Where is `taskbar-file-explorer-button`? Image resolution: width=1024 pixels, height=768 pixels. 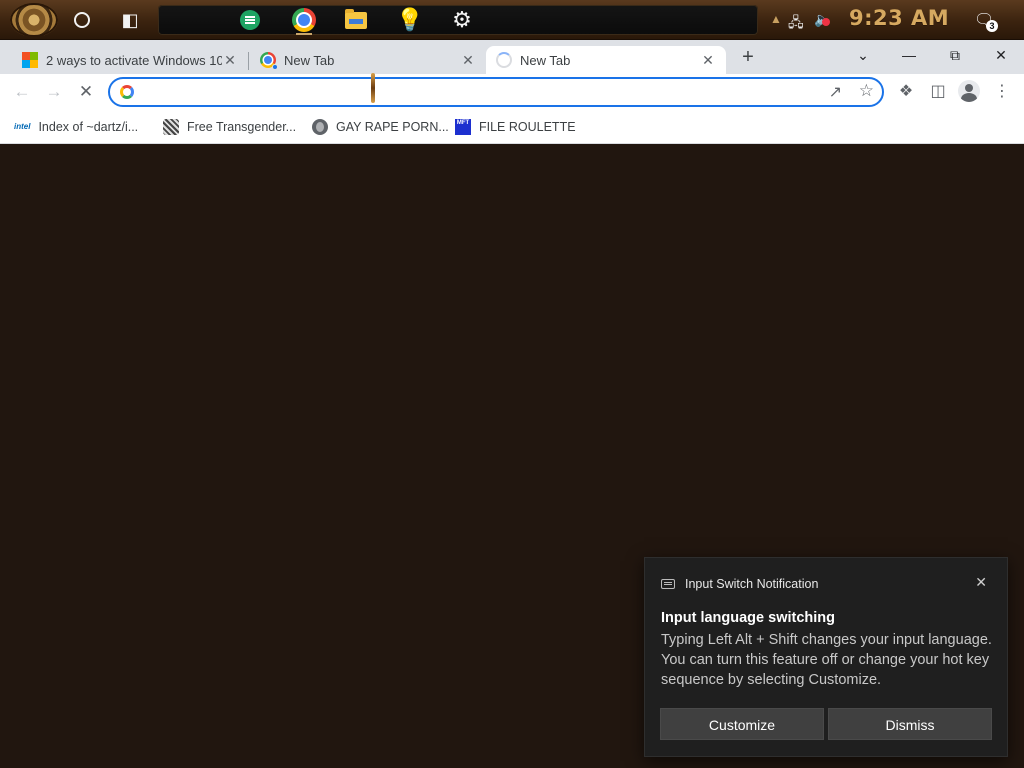
taskbar-file-explorer-button is located at coordinates (356, 20).